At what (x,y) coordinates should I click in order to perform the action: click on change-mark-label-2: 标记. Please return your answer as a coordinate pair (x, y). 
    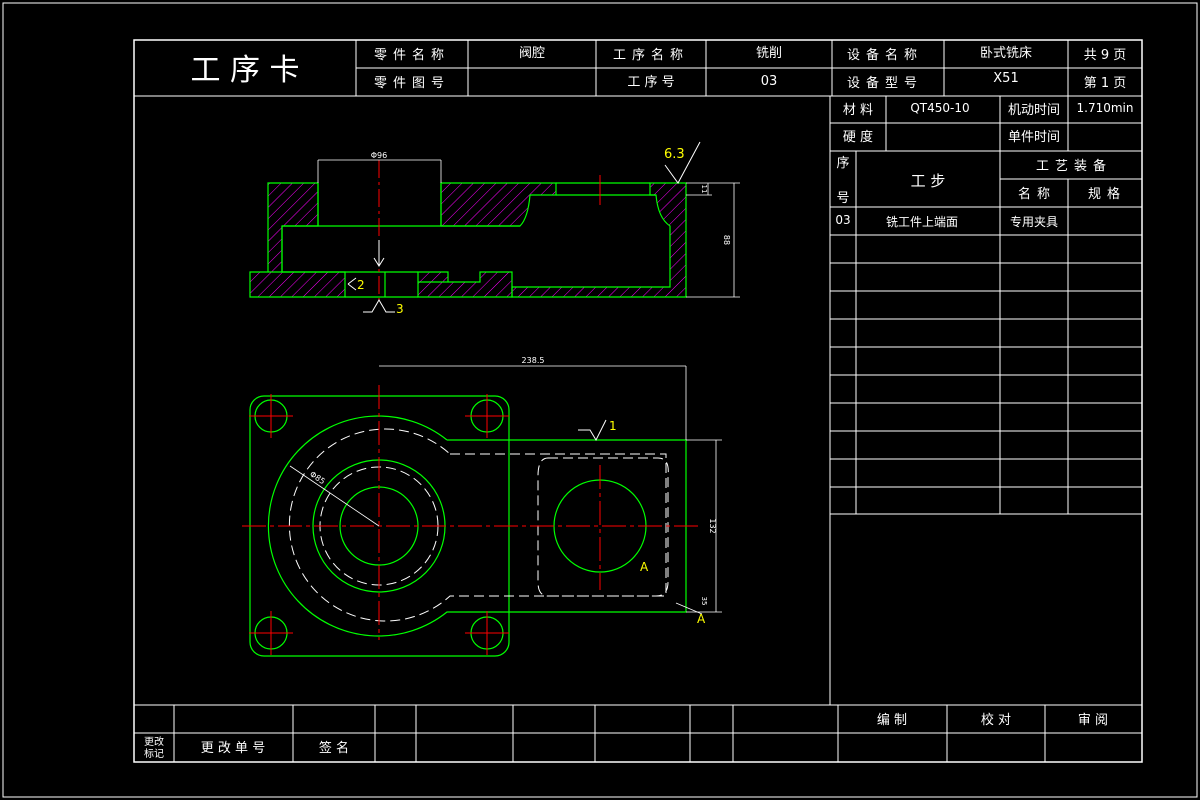
    Looking at the image, I should click on (154, 754).